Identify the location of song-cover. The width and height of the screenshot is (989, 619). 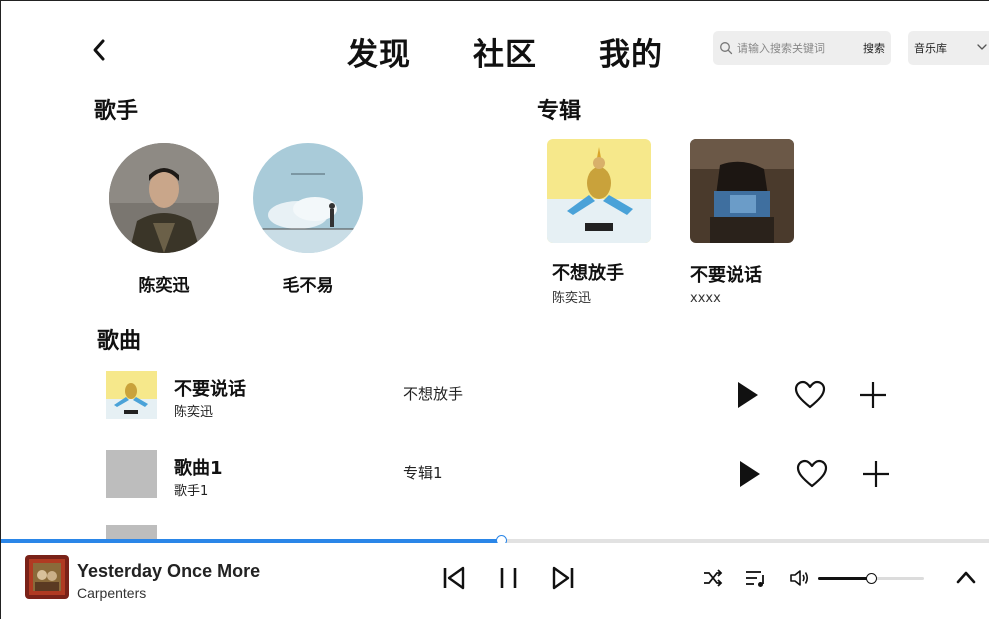
(131, 395).